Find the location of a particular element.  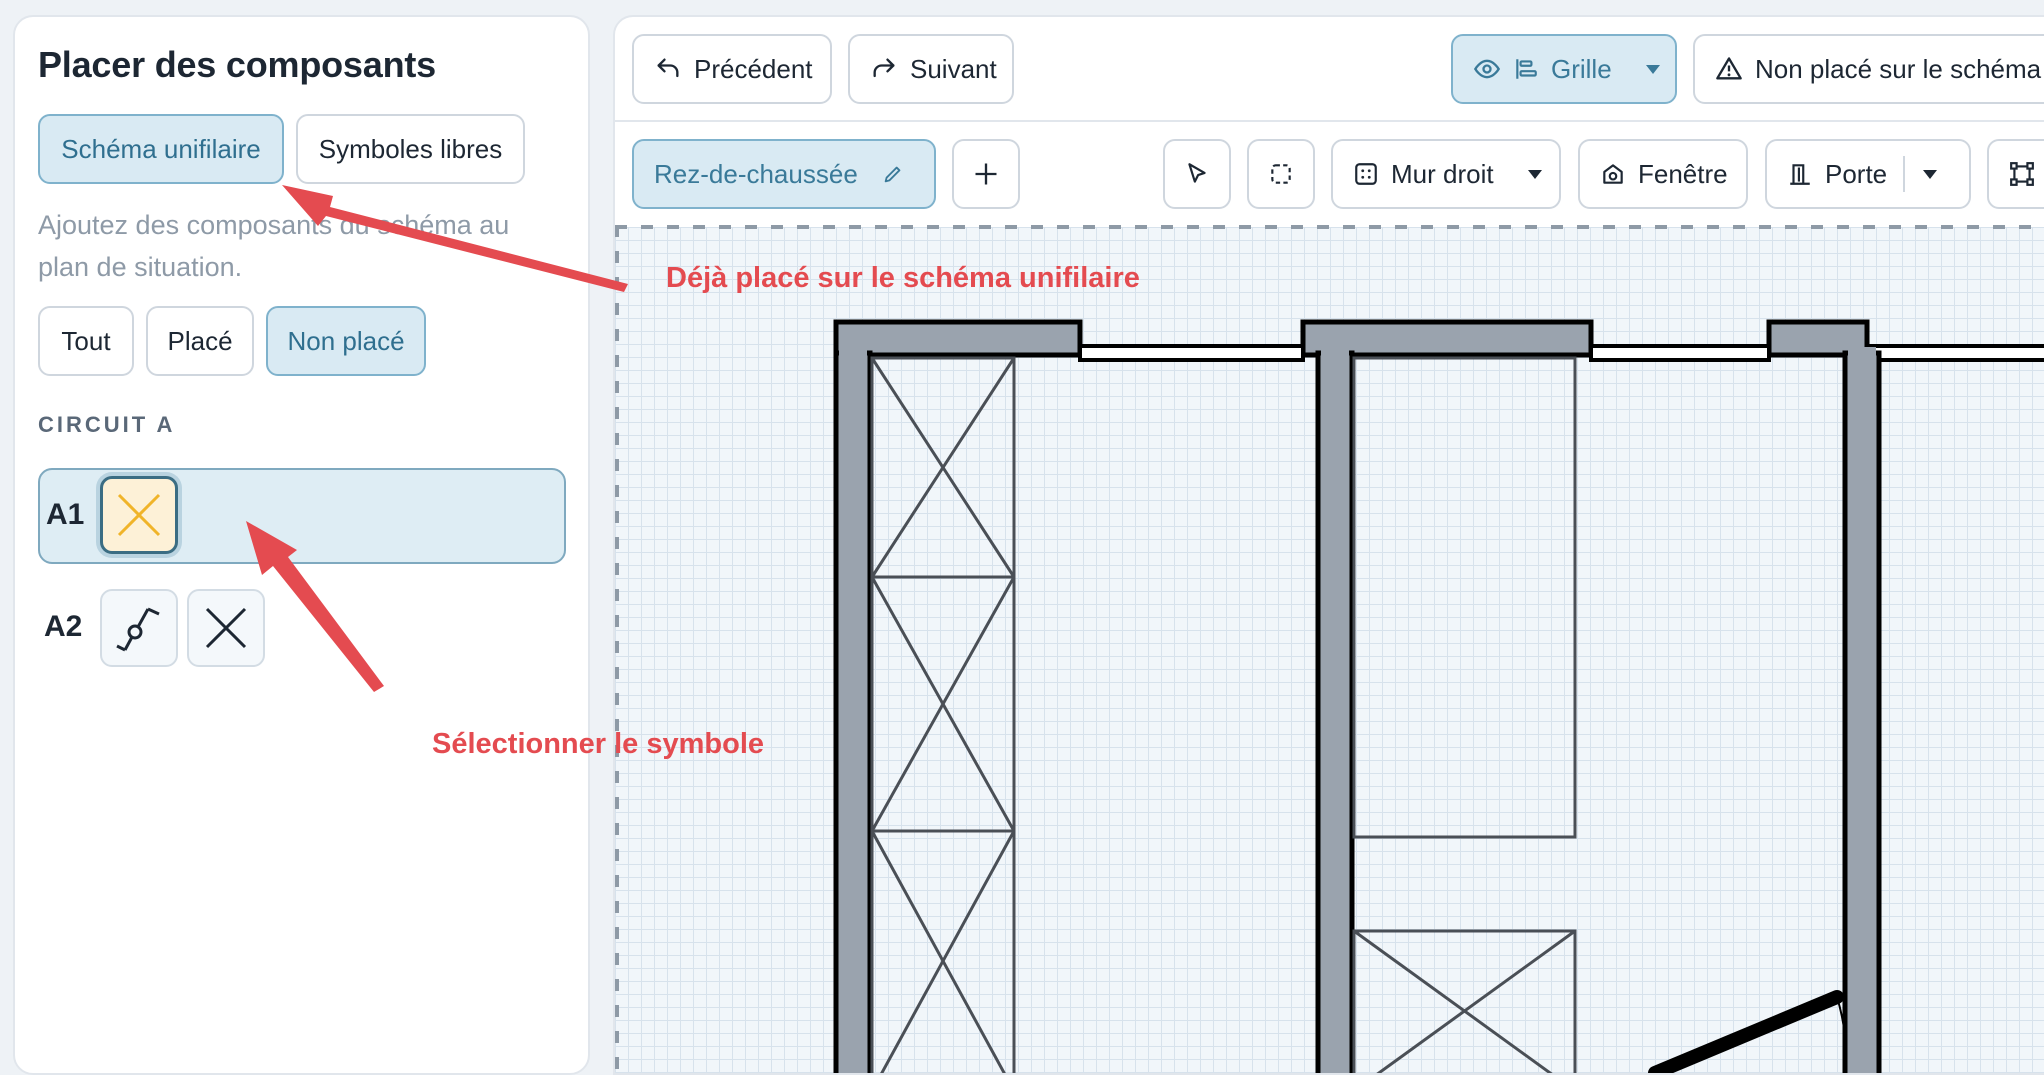

tab-free-symbols: Symboles libres is located at coordinates (410, 149).